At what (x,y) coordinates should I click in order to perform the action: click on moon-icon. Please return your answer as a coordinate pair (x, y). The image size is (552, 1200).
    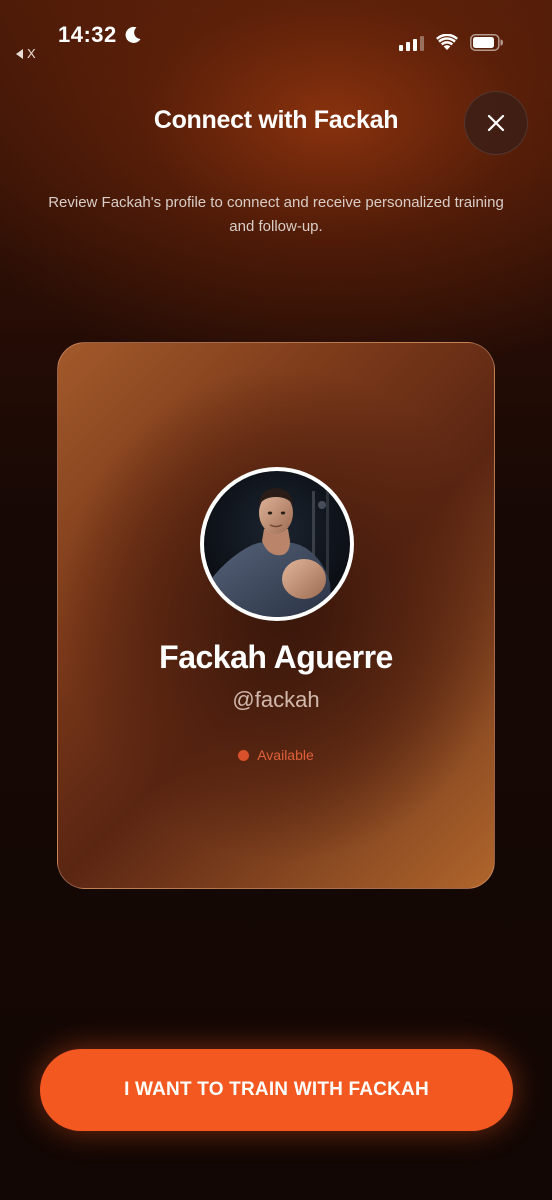
    Looking at the image, I should click on (133, 34).